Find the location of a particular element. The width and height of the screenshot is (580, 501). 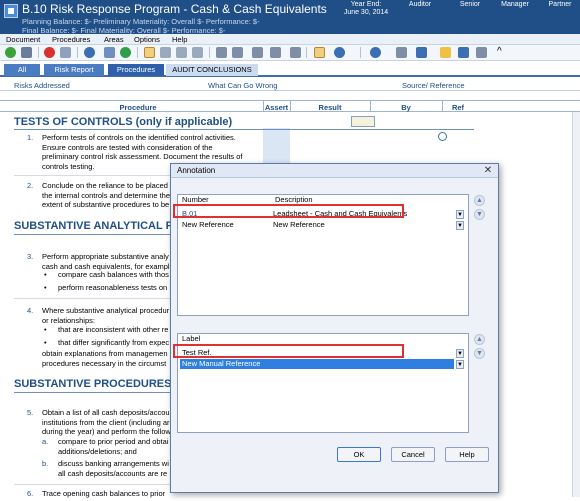

indent-icon is located at coordinates (221, 52).